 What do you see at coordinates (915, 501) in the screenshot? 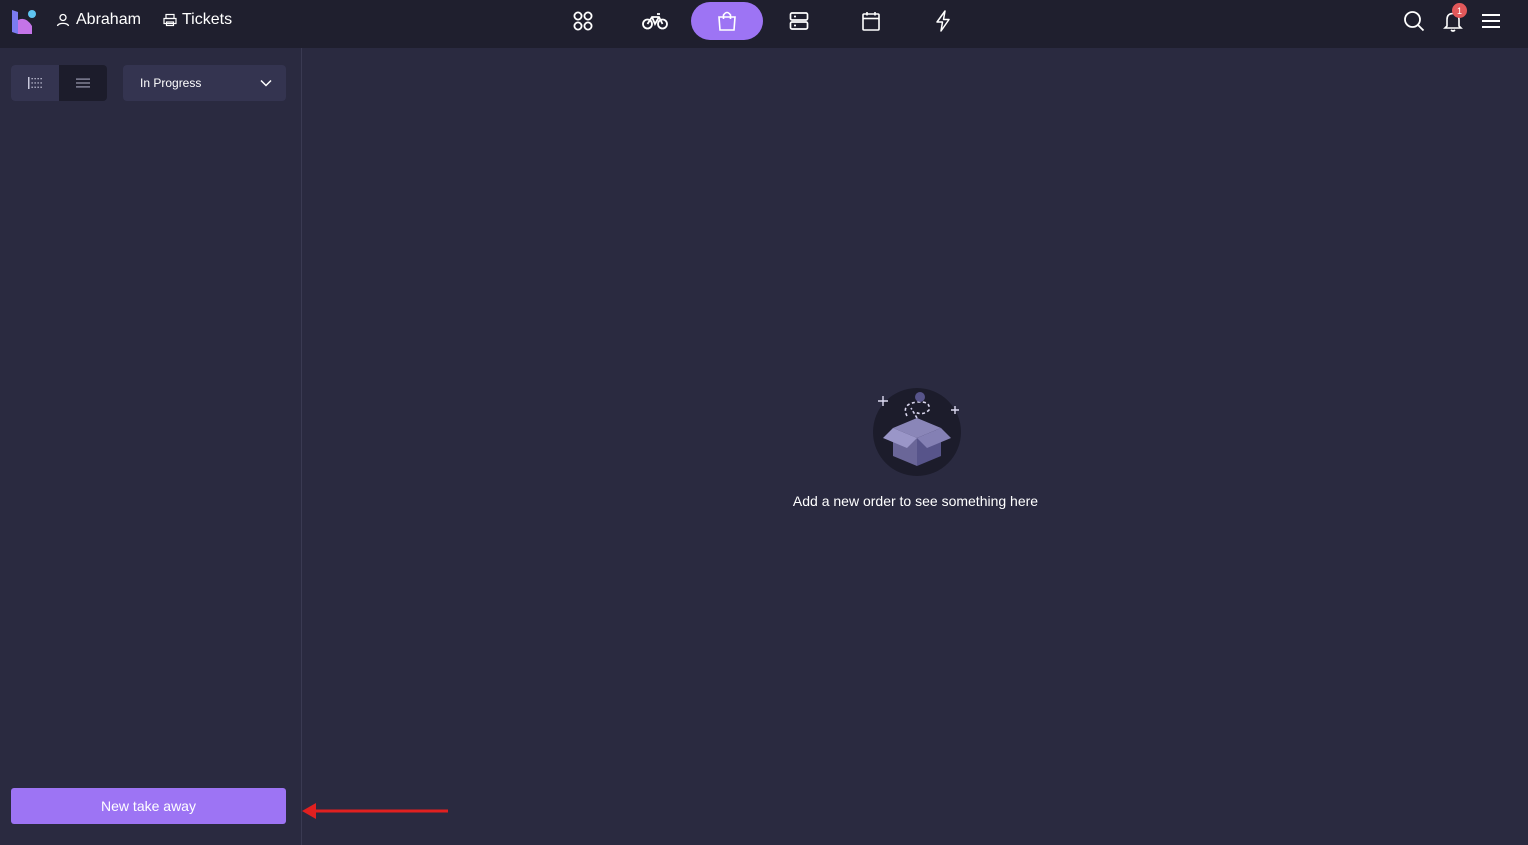
I see `empty-state-message: Add a new order to see something here` at bounding box center [915, 501].